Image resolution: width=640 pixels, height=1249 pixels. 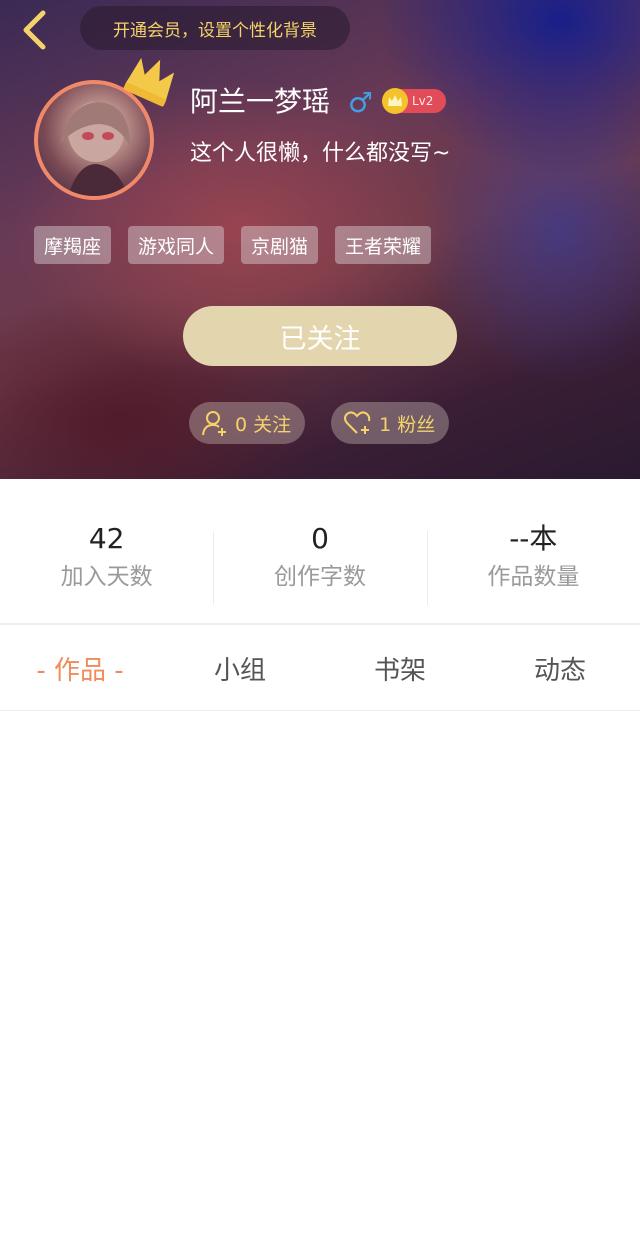 I want to click on chevron-left-icon, so click(x=34, y=30).